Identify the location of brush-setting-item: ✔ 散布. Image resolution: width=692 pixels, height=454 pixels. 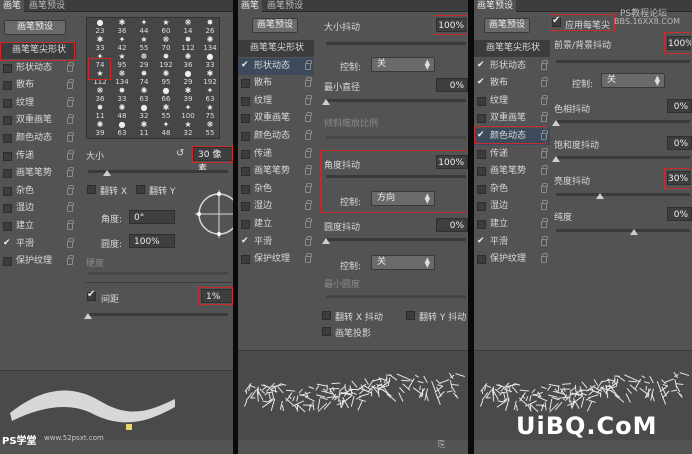
(512, 83).